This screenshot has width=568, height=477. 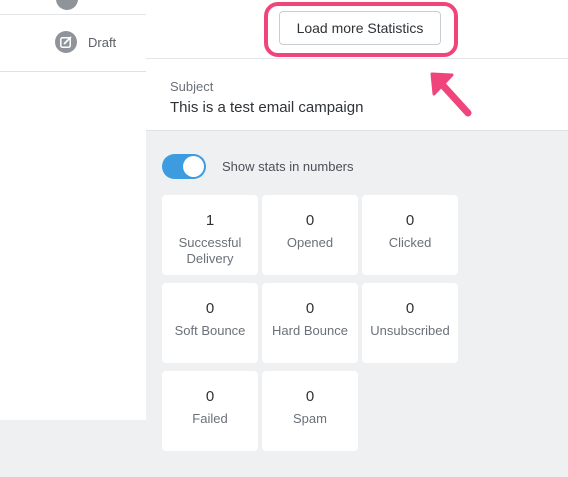 I want to click on load-more-statistics-button: Load more Statistics, so click(x=360, y=28).